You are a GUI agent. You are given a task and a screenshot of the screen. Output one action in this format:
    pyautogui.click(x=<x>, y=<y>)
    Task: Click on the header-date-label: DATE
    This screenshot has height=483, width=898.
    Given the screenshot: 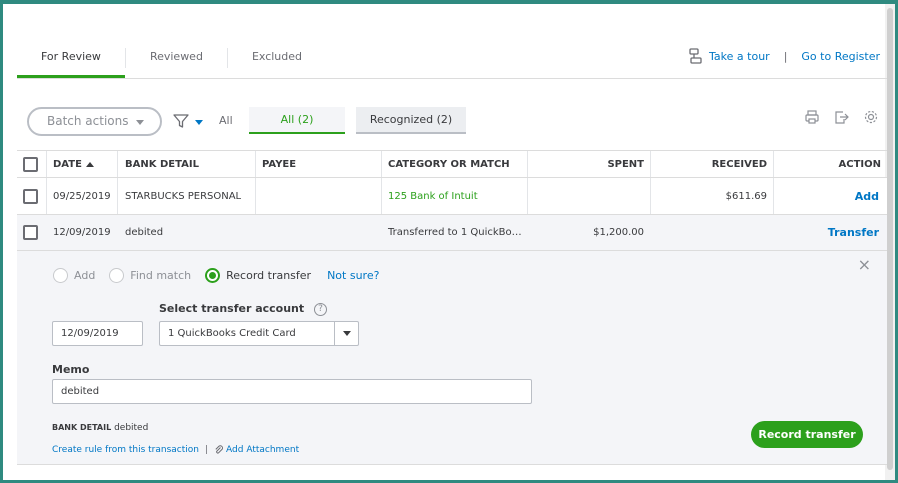 What is the action you would take?
    pyautogui.click(x=67, y=164)
    